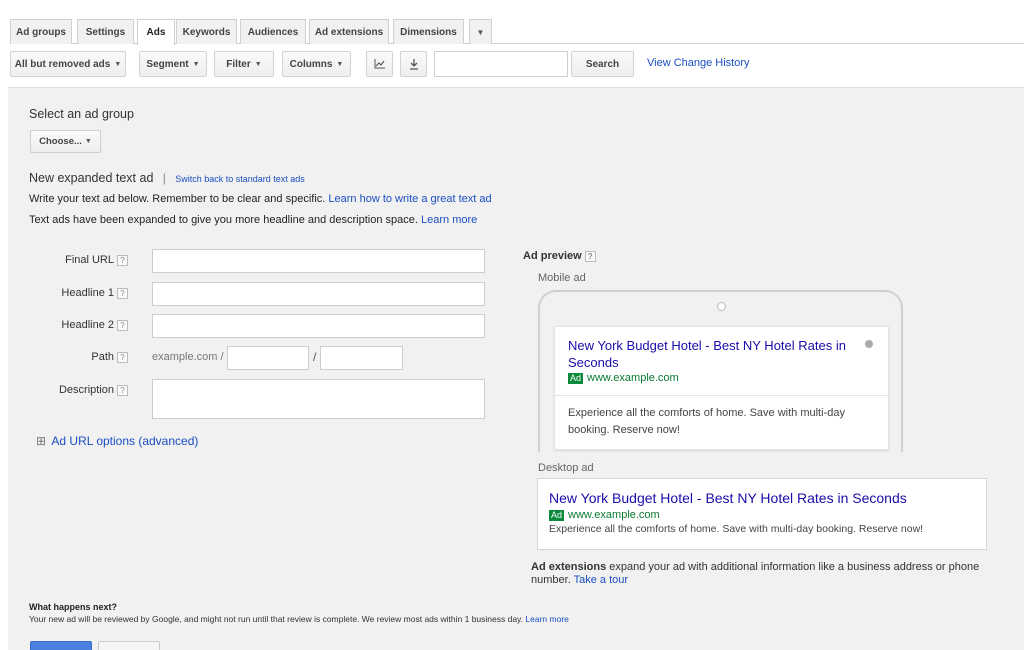  I want to click on more-tabs-chevron-down-icon: ▼, so click(480, 31).